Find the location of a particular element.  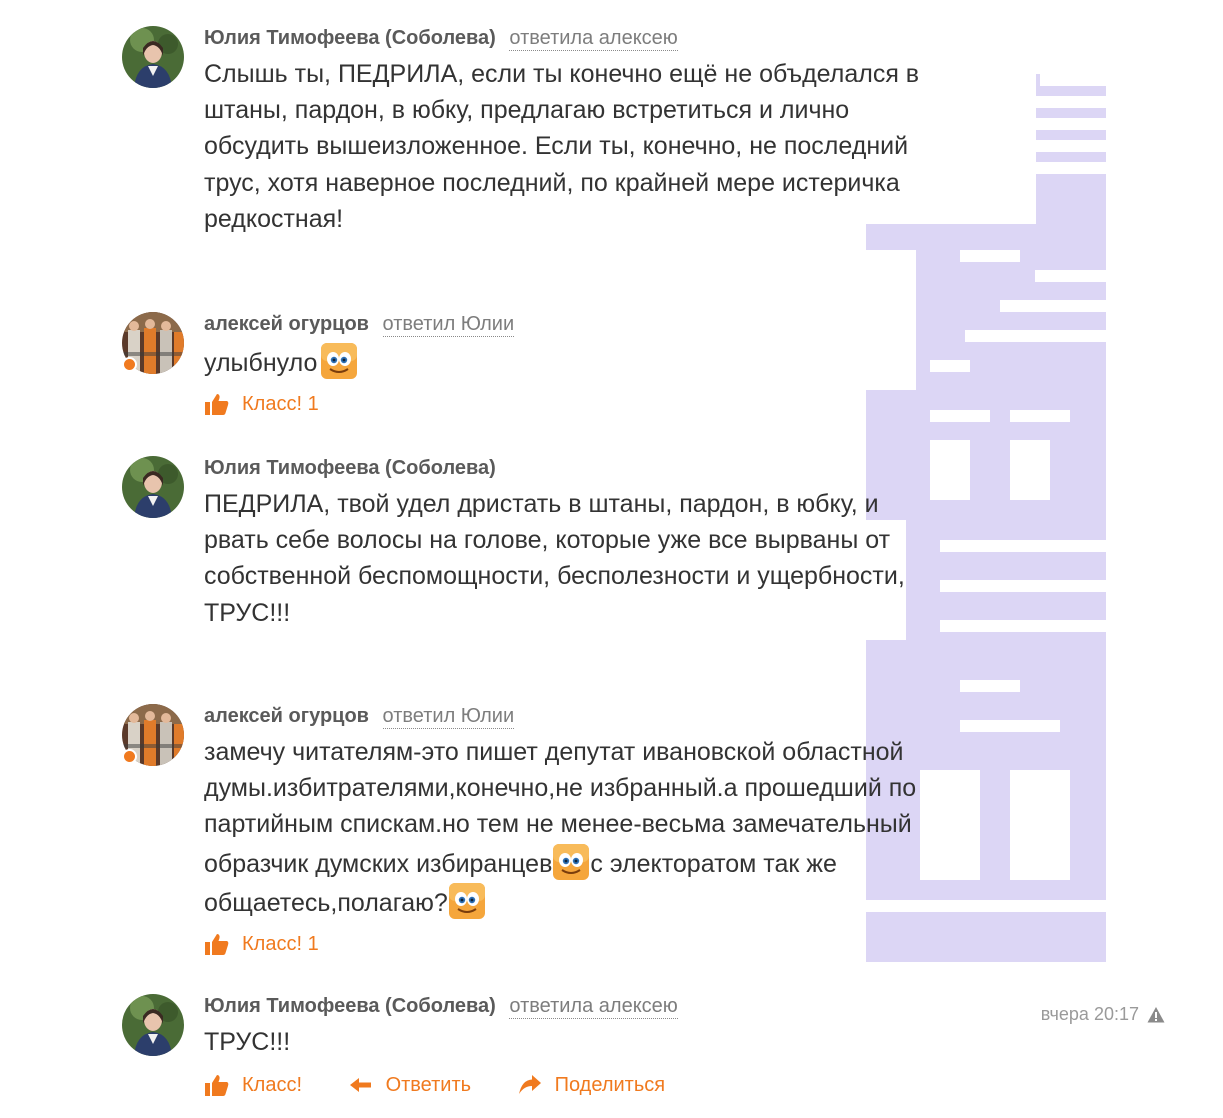

comment-text-line: общаетесь,полагаю? is located at coordinates (604, 901).